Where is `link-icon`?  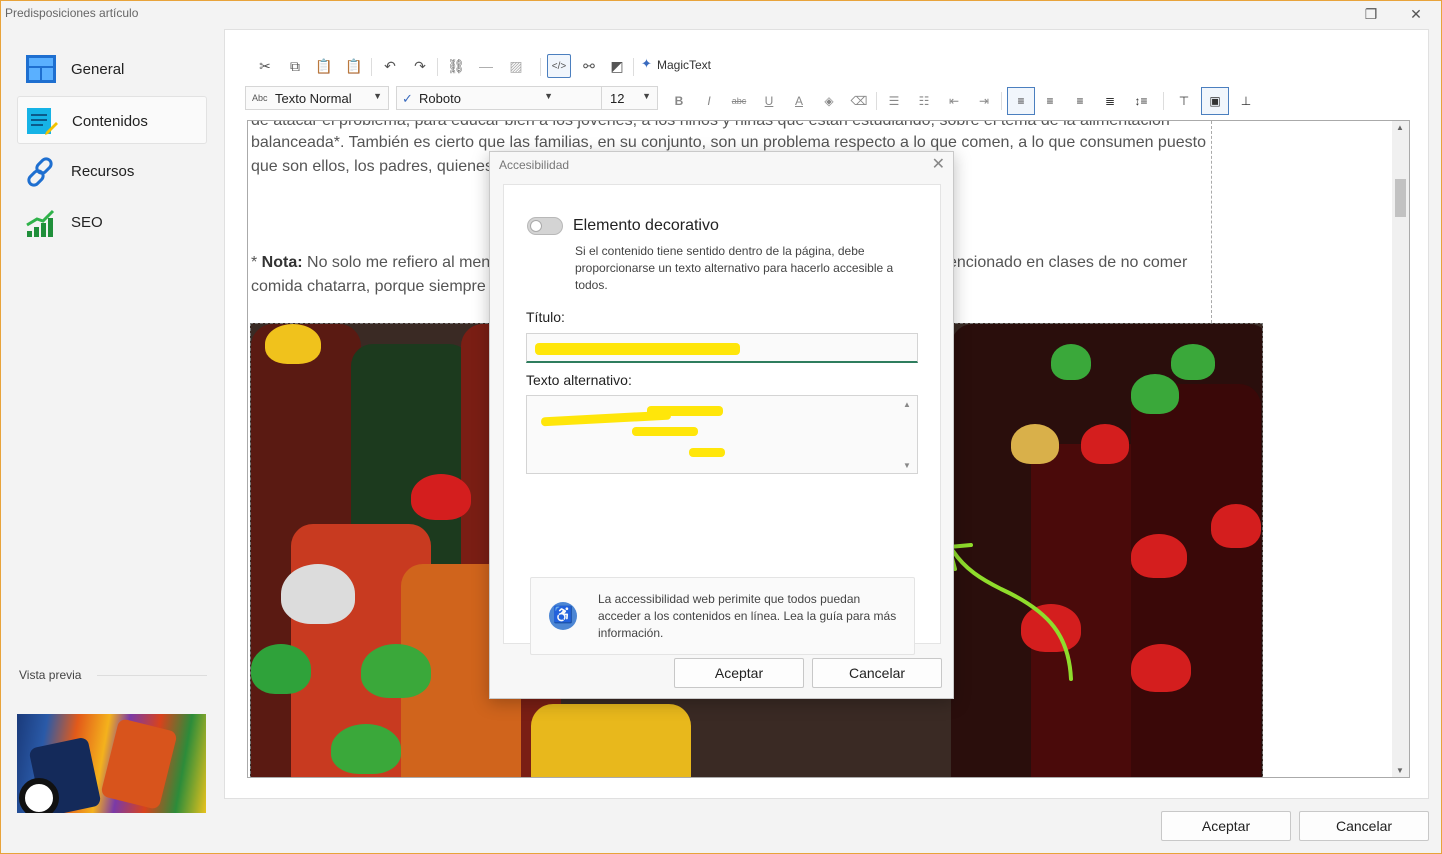
link-icon is located at coordinates (40, 172).